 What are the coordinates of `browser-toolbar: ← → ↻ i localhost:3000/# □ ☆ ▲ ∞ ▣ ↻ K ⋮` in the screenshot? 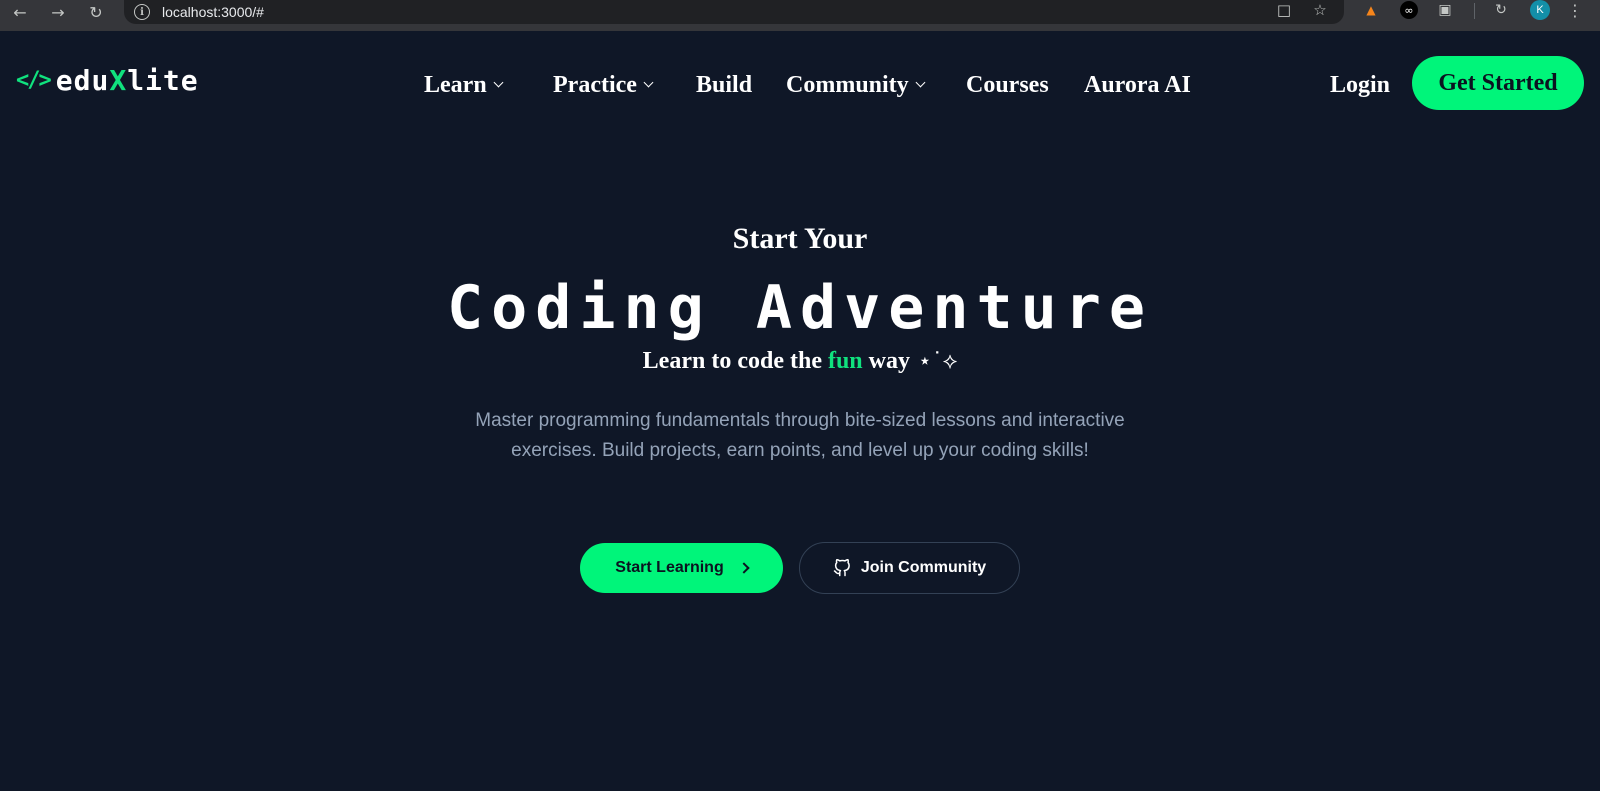 It's located at (800, 15).